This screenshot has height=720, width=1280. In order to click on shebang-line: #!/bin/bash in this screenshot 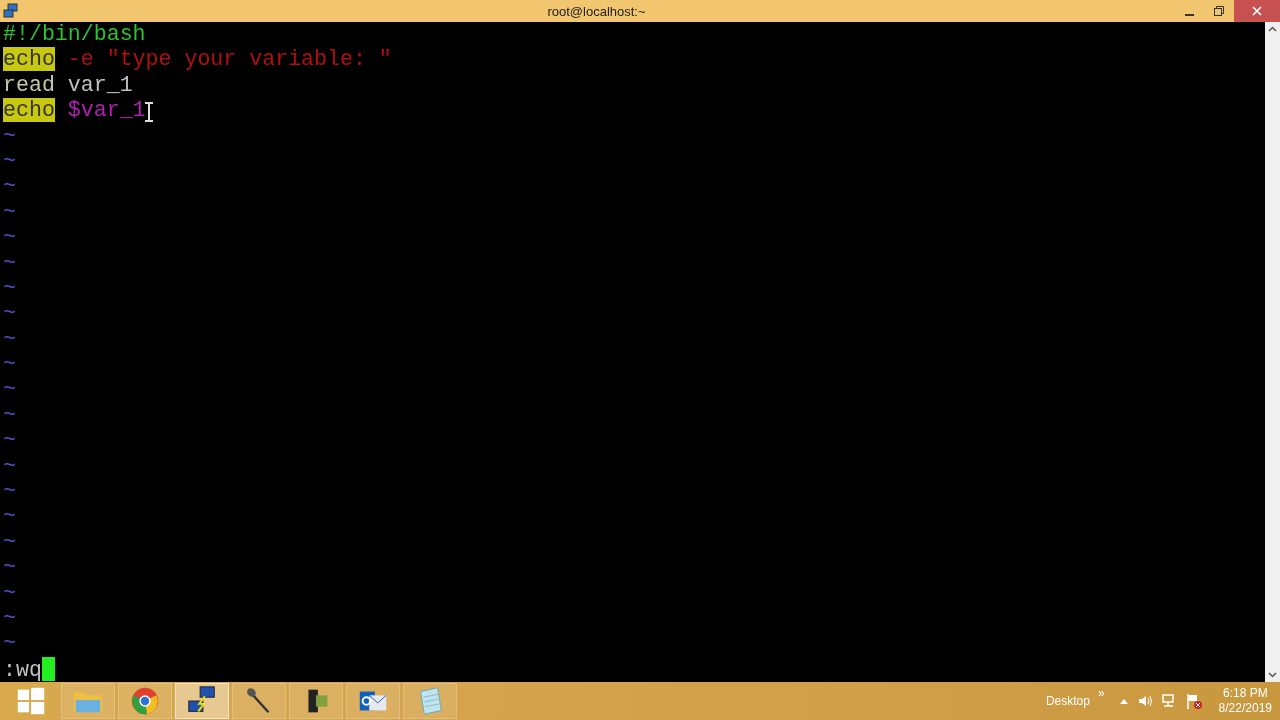, I will do `click(74, 34)`.